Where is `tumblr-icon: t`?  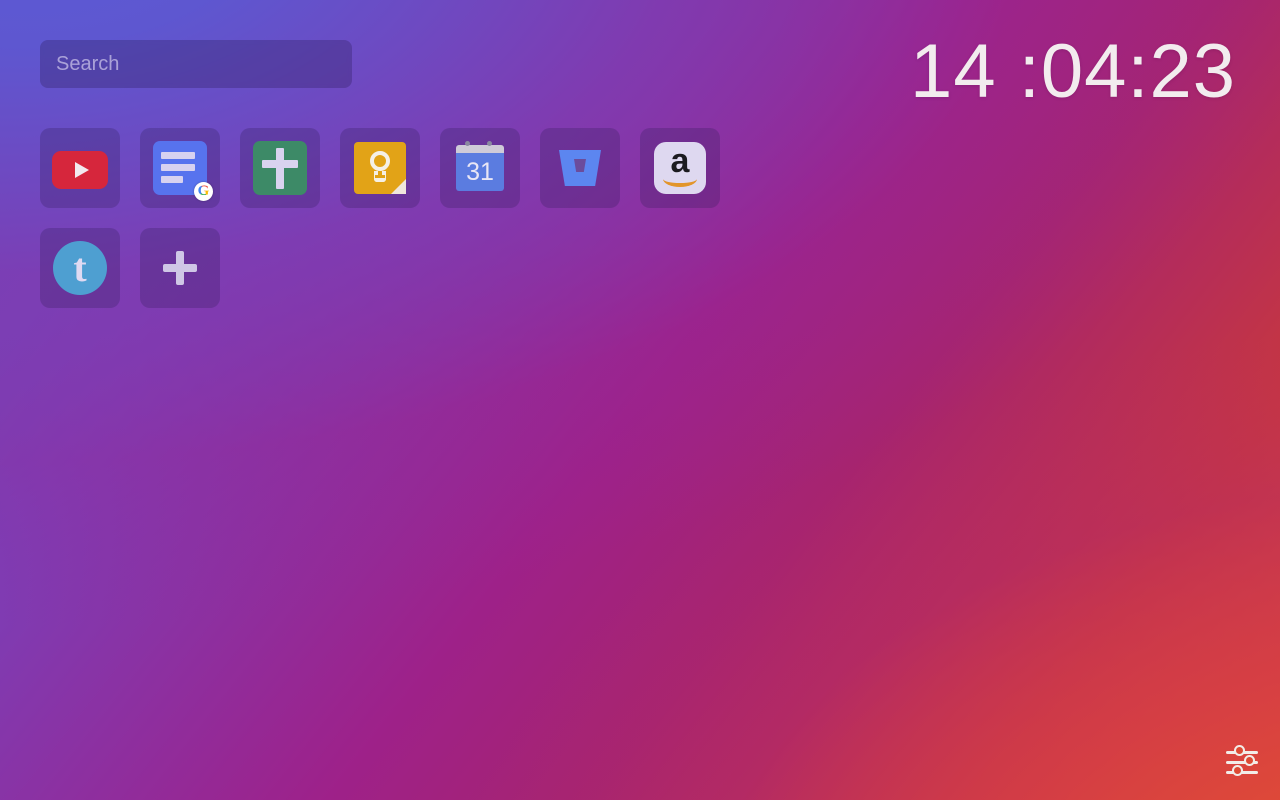
tumblr-icon: t is located at coordinates (80, 268).